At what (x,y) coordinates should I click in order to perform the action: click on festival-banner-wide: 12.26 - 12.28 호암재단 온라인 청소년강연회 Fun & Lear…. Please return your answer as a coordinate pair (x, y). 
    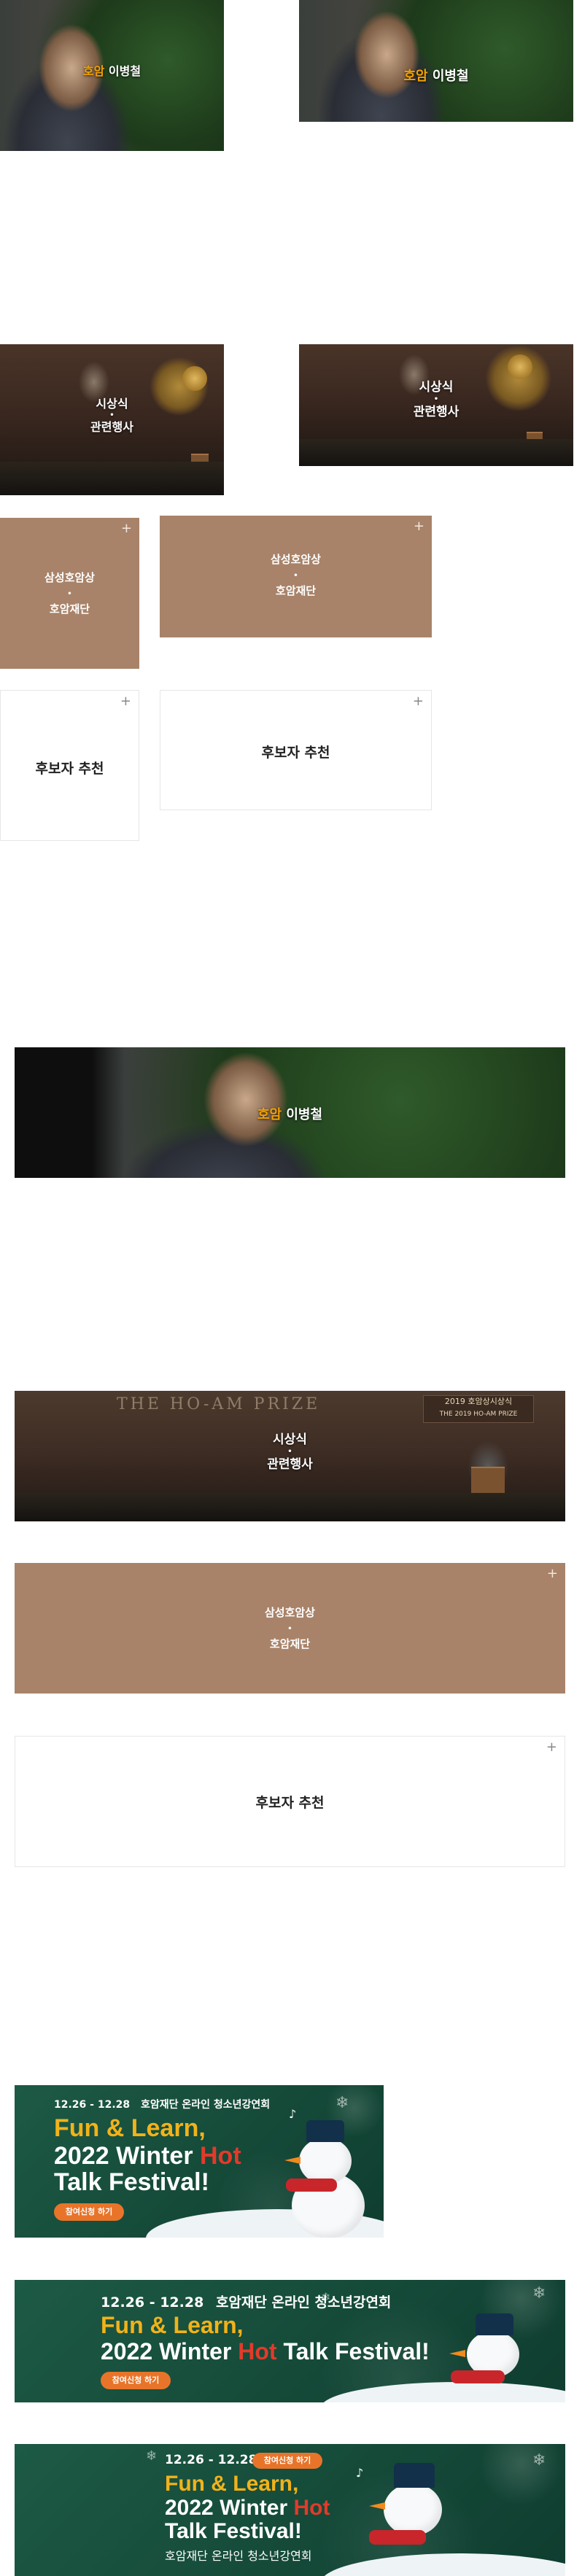
    Looking at the image, I should click on (290, 2341).